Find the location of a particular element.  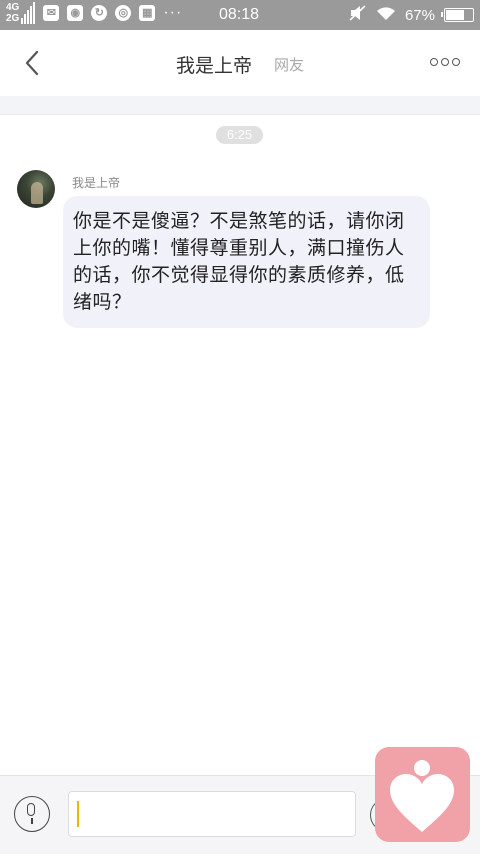

heart-icon is located at coordinates (422, 796).